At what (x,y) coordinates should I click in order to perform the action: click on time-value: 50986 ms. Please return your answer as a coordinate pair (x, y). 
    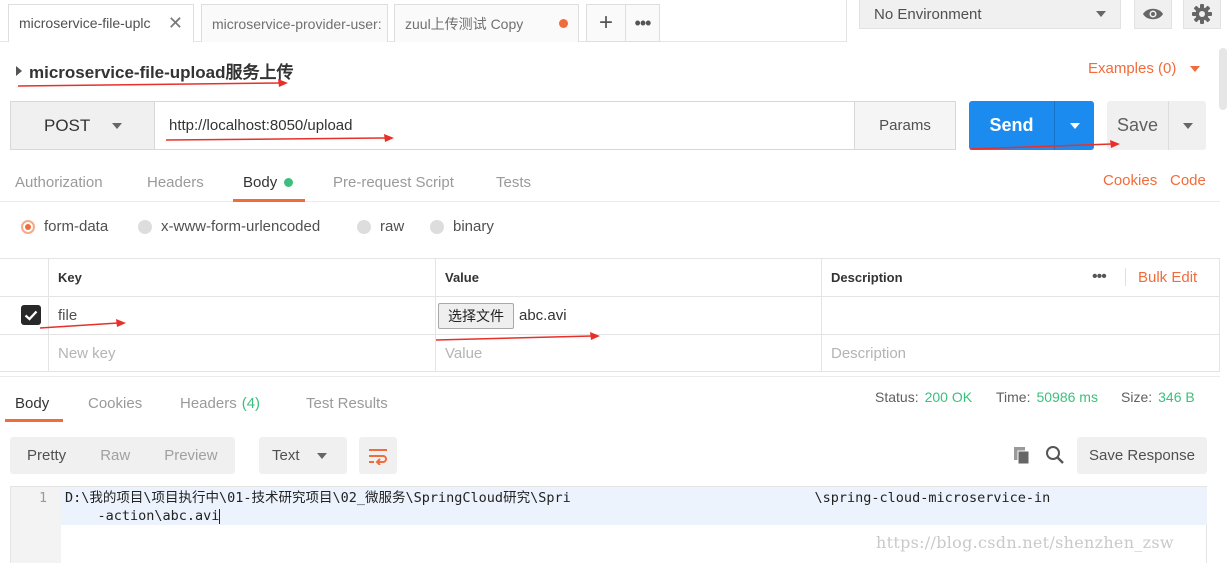
    Looking at the image, I should click on (1067, 397).